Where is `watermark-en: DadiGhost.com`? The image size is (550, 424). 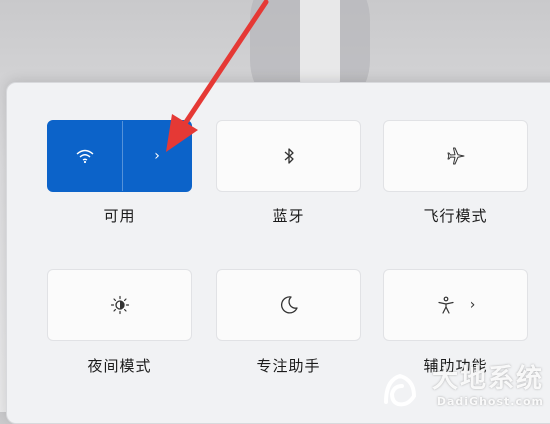
watermark-en: DadiGhost.com is located at coordinates (490, 401).